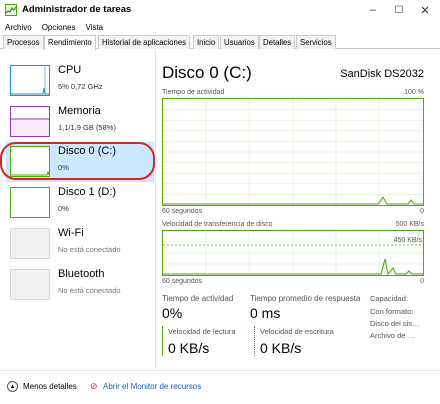  Describe the element at coordinates (80, 285) in the screenshot. I see `sidebar-item-bluetooth: Bluetooth No está conectado` at that location.